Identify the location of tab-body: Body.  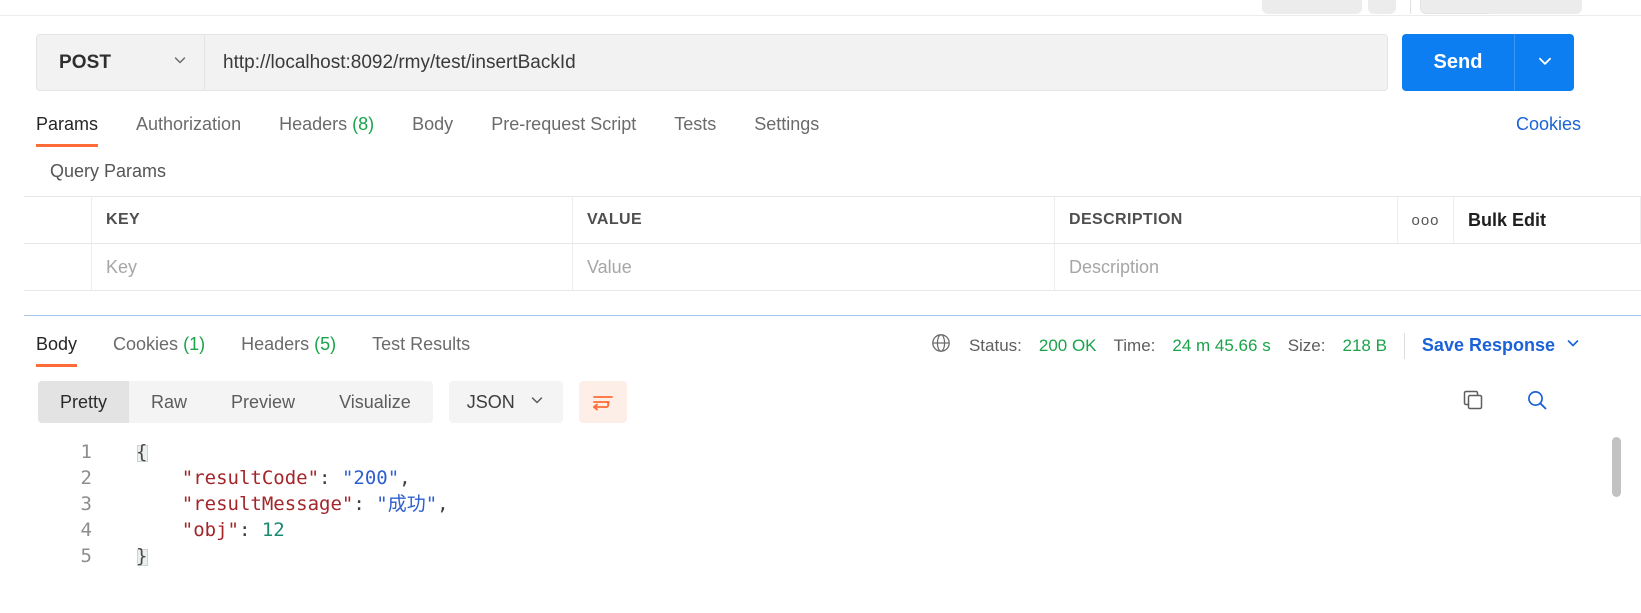
(432, 127).